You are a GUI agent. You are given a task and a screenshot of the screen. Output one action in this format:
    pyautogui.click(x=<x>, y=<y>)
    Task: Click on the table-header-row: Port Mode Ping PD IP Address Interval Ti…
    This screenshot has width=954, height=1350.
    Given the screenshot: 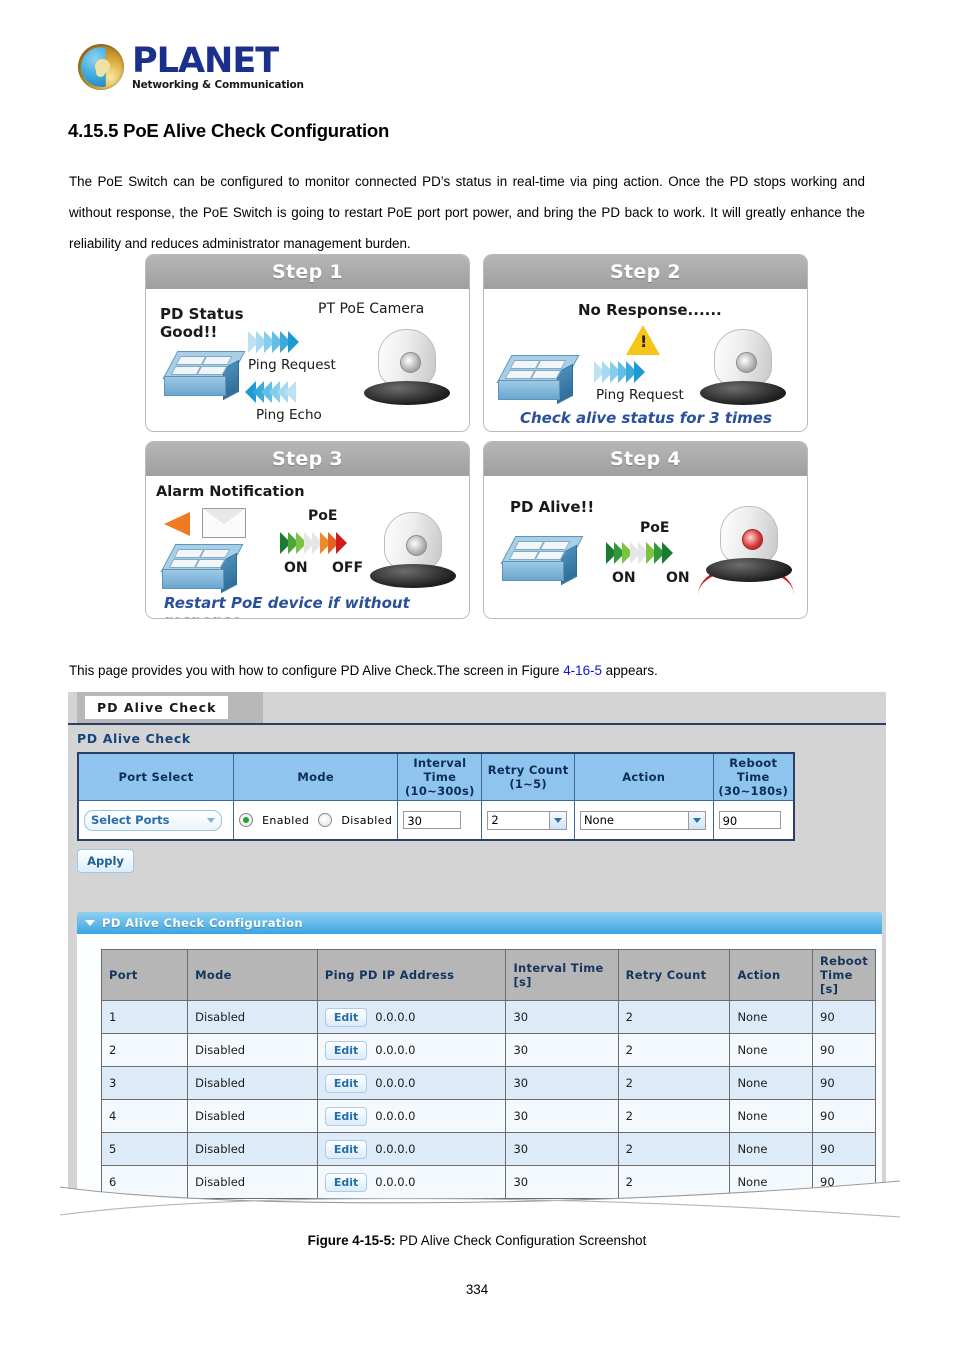 What is the action you would take?
    pyautogui.click(x=488, y=975)
    